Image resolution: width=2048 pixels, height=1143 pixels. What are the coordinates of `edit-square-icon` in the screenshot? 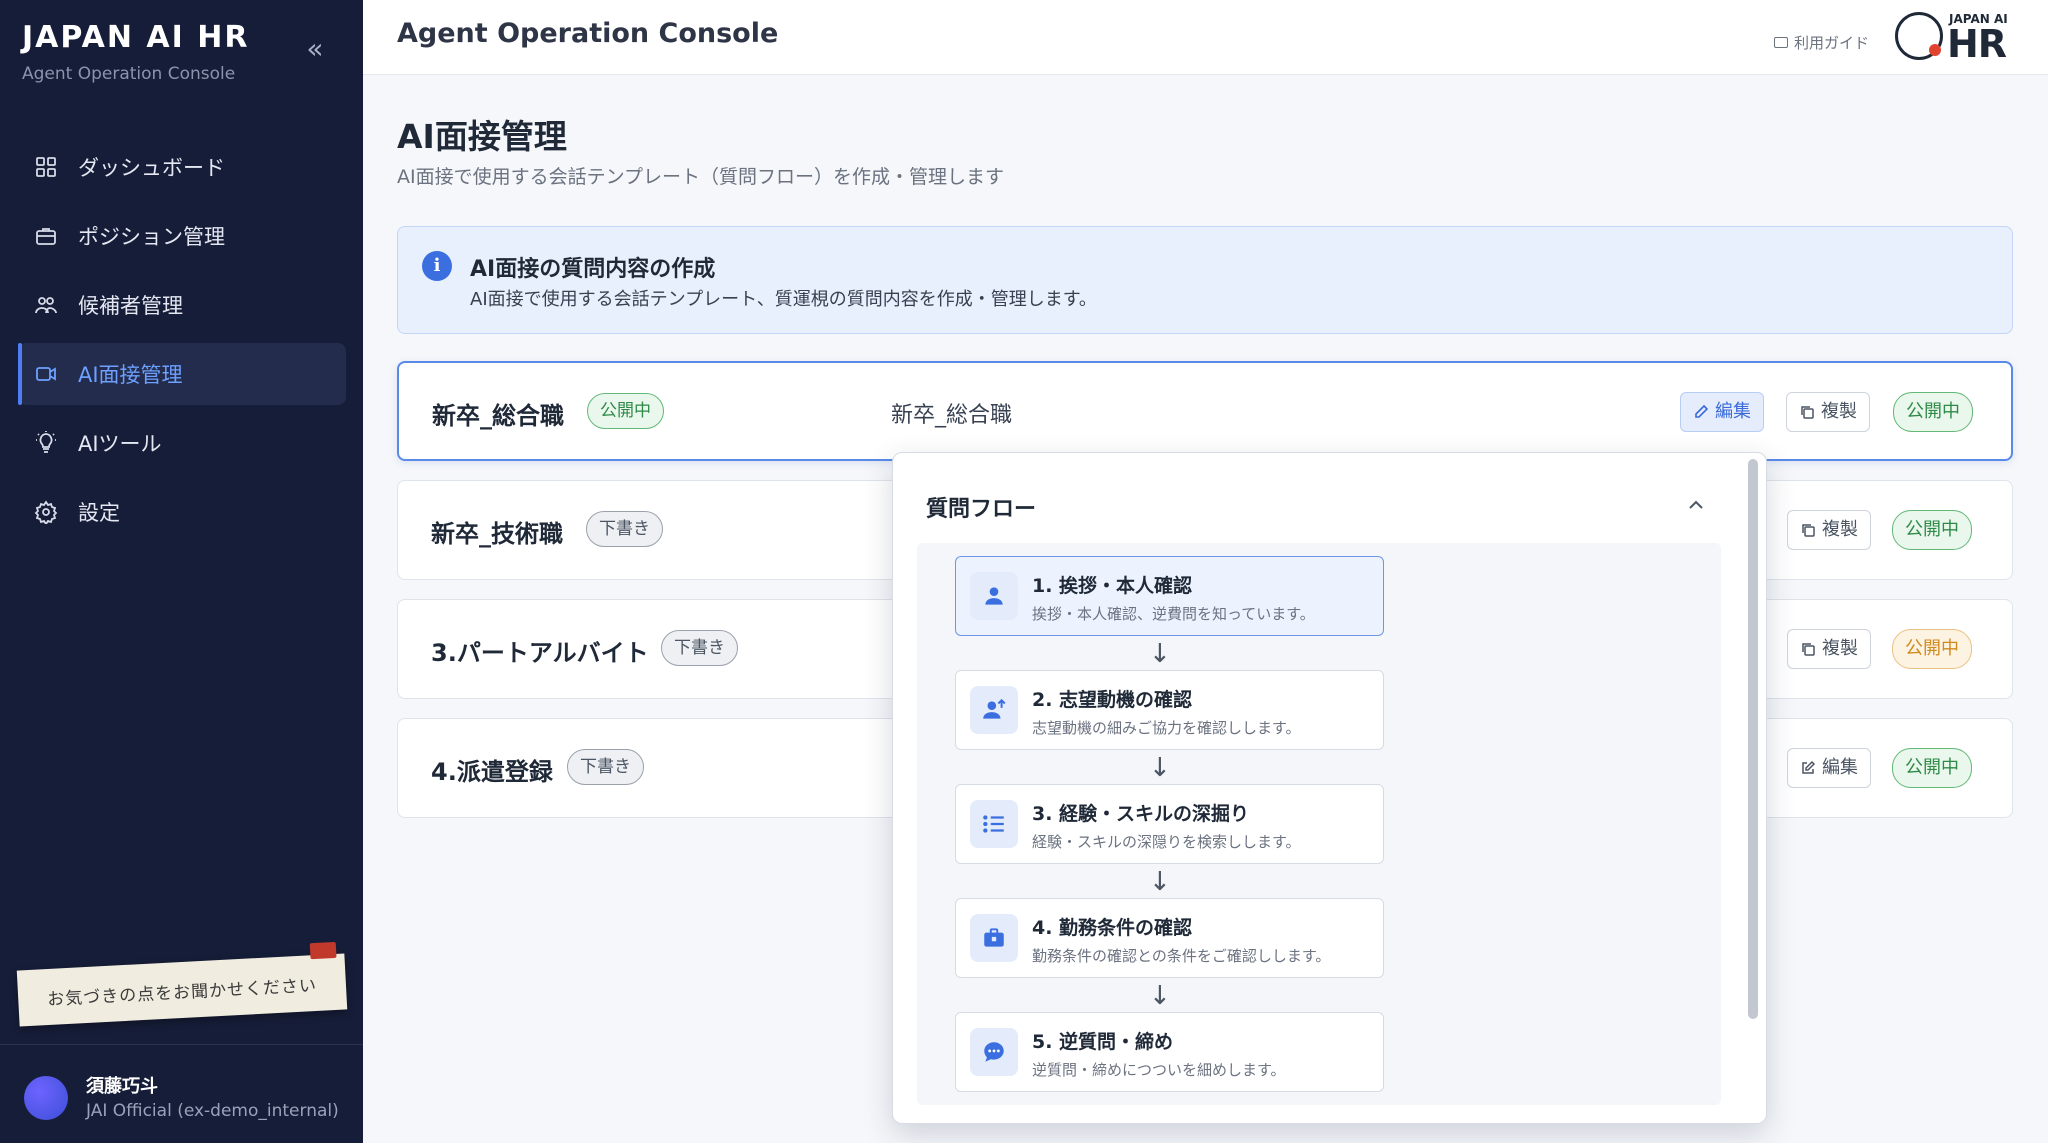 It's located at (1808, 768).